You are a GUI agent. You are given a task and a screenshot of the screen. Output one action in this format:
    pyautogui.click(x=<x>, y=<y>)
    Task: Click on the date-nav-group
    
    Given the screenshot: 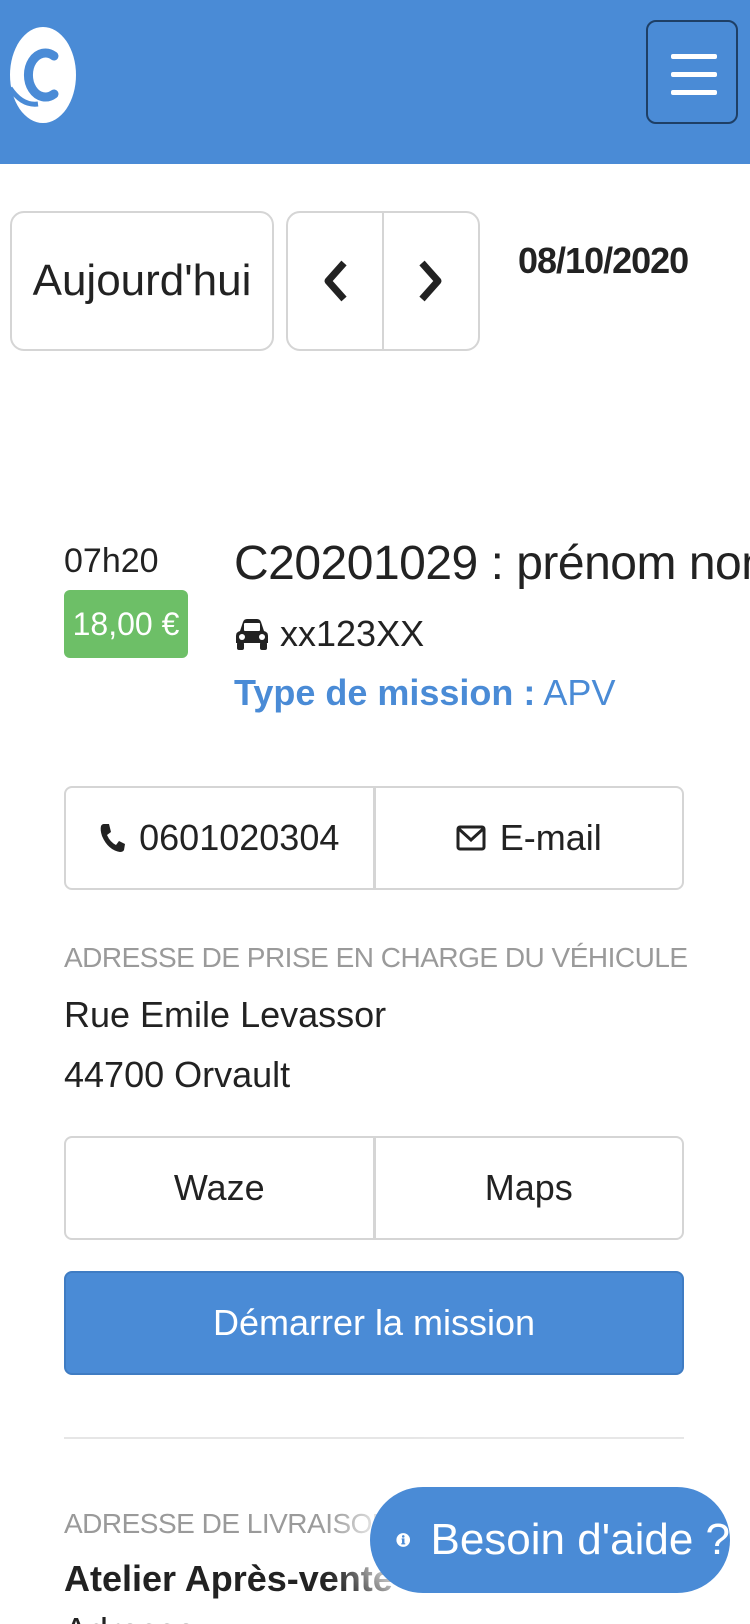 What is the action you would take?
    pyautogui.click(x=383, y=281)
    